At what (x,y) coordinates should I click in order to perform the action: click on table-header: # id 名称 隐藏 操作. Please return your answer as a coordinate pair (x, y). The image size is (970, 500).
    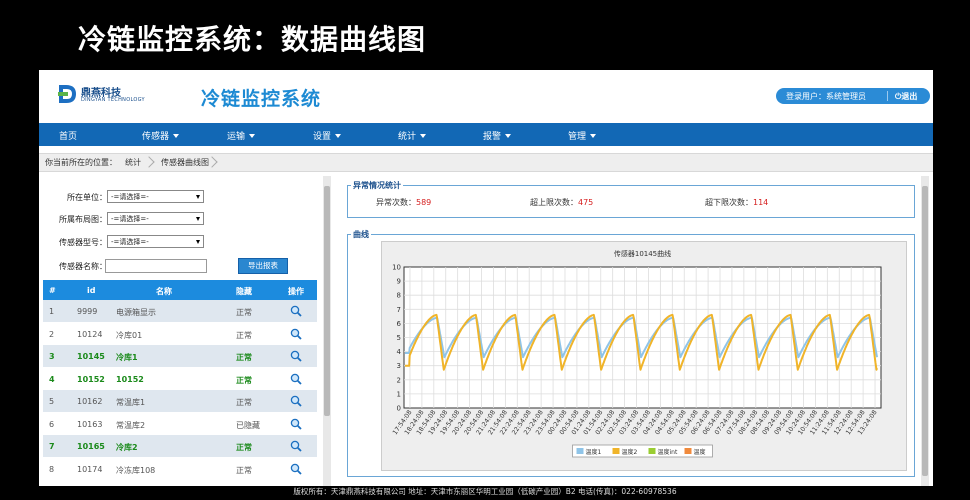
    Looking at the image, I should click on (180, 290).